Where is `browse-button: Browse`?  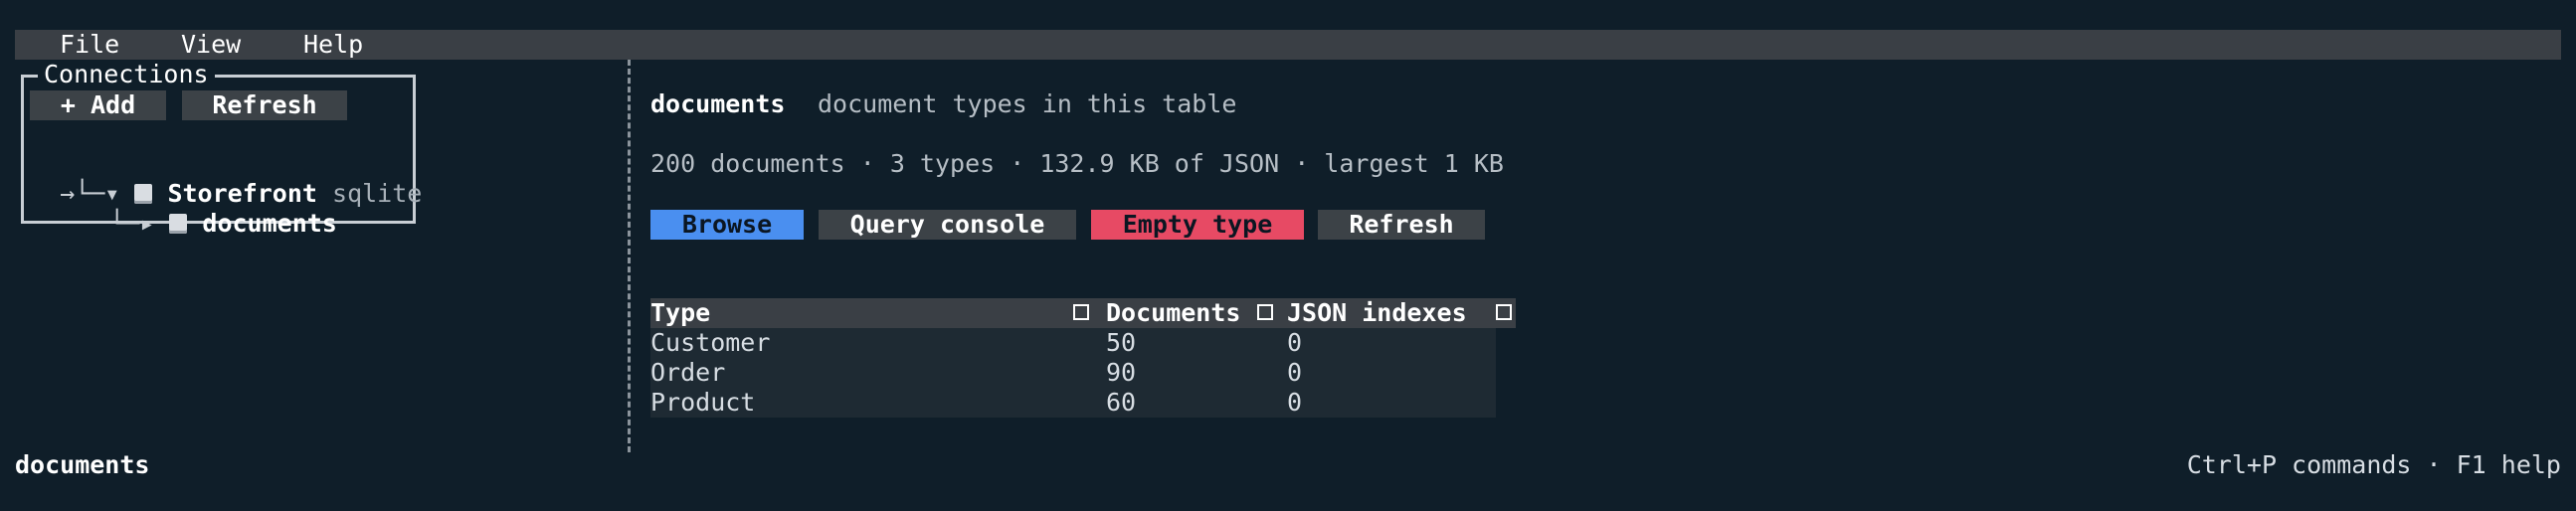
browse-button: Browse is located at coordinates (727, 225).